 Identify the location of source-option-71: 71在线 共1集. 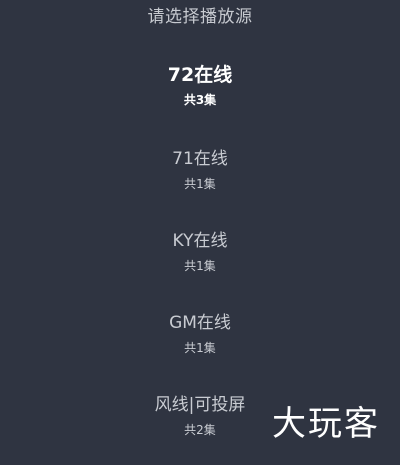
(200, 170).